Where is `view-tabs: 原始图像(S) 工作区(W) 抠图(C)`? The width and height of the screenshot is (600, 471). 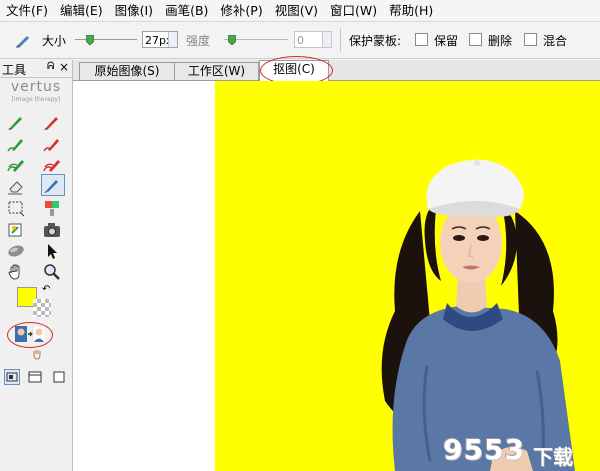 view-tabs: 原始图像(S) 工作区(W) 抠图(C) is located at coordinates (336, 70).